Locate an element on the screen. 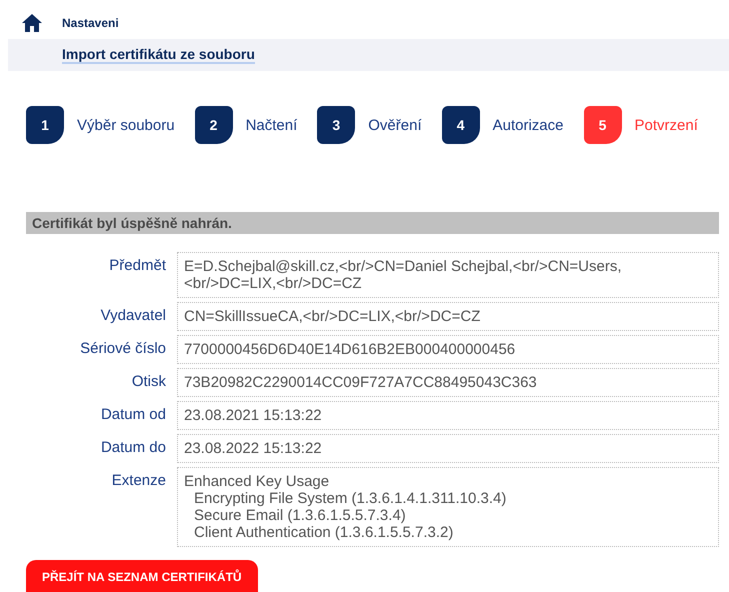  step-label: Ověření is located at coordinates (395, 125).